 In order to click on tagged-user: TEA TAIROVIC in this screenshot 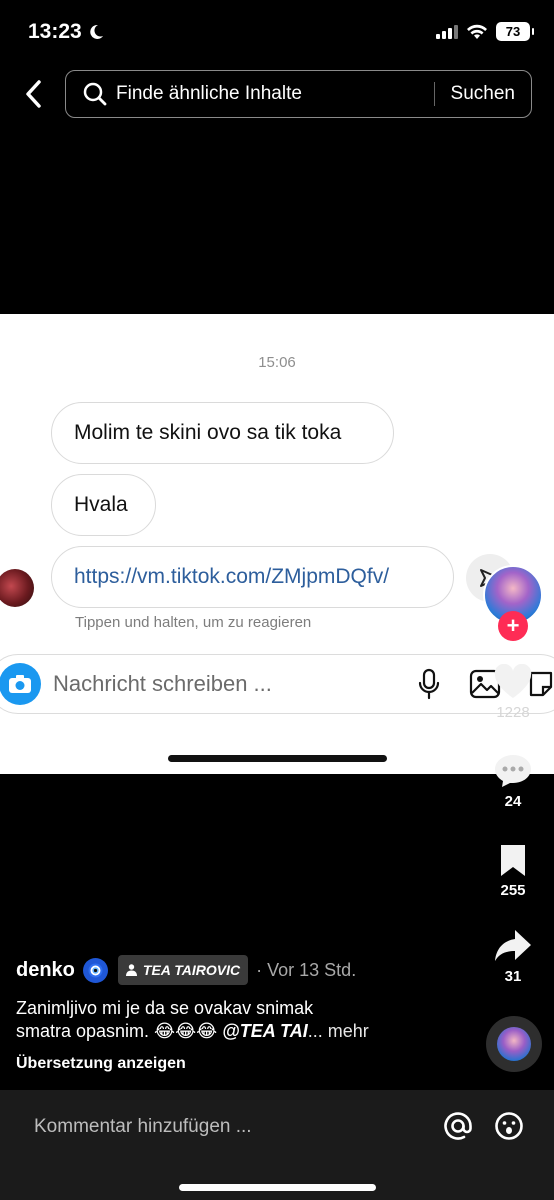, I will do `click(183, 970)`.